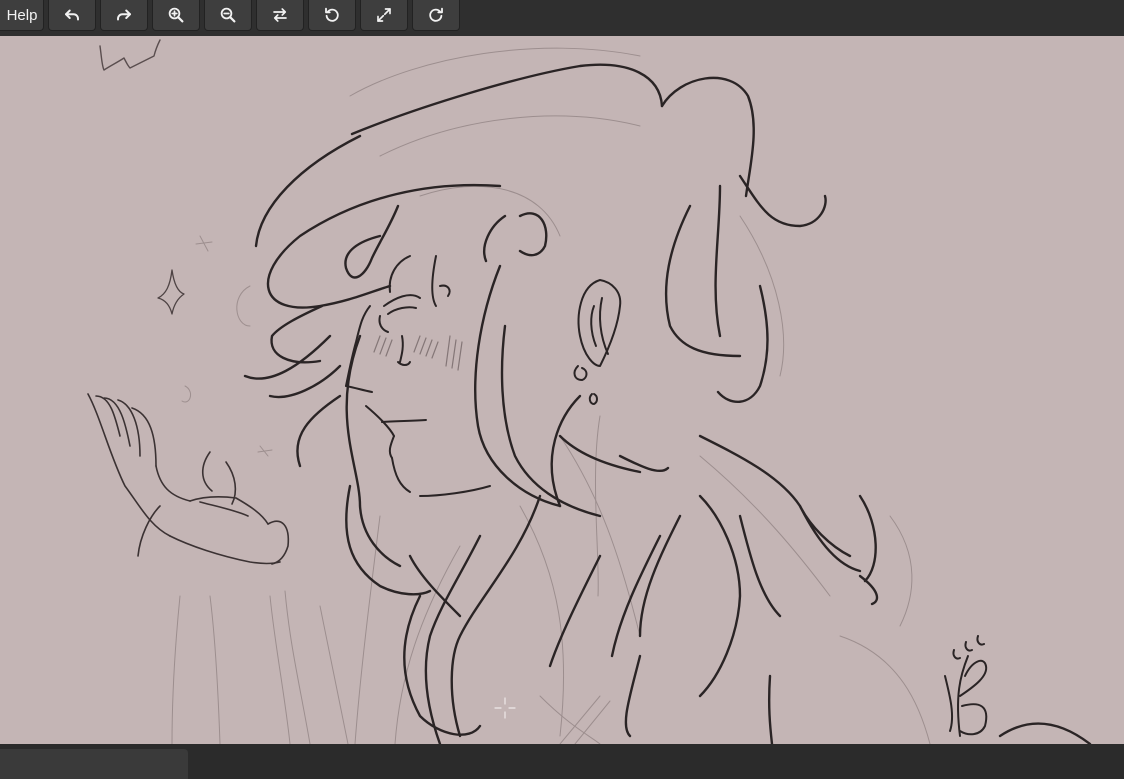 This screenshot has height=779, width=1124. I want to click on expand-icon, so click(384, 15).